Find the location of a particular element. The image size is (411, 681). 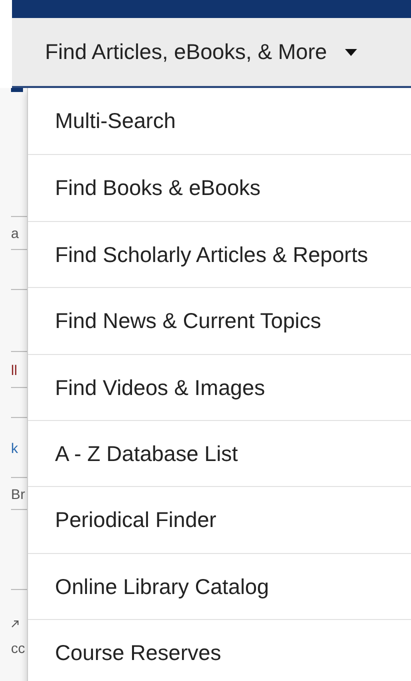

cut-off-text: Br is located at coordinates (18, 494).